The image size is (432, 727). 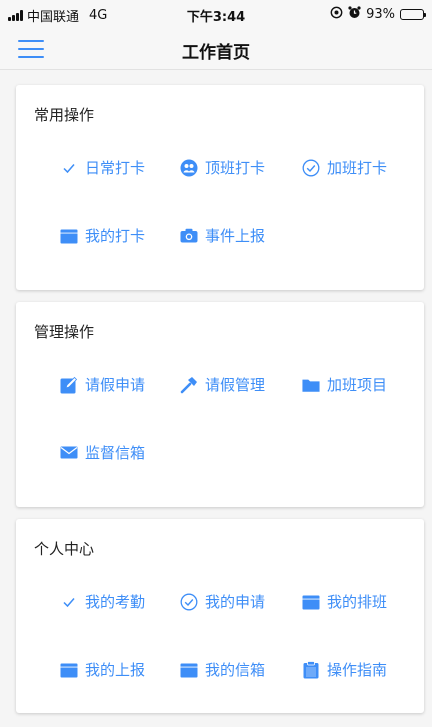 What do you see at coordinates (220, 476) in the screenshot?
I see `operations-row: 监督信箱` at bounding box center [220, 476].